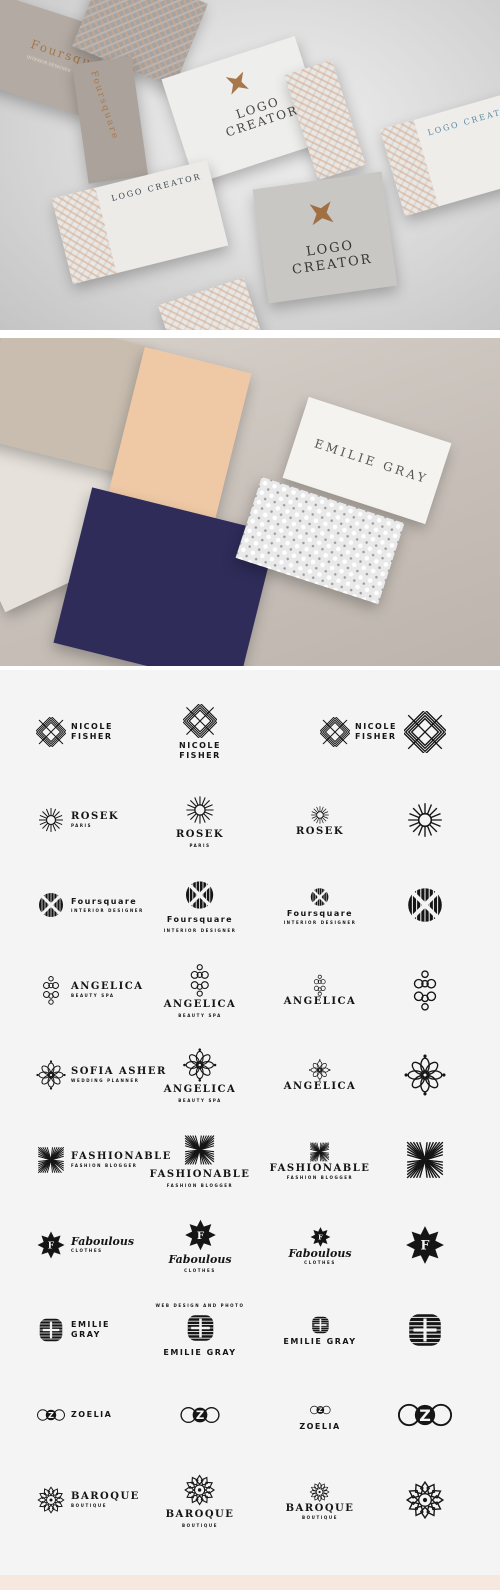 This screenshot has height=1590, width=500. Describe the element at coordinates (325, 237) in the screenshot. I see `logo-creator-card-square: LOGO CREATOR` at that location.